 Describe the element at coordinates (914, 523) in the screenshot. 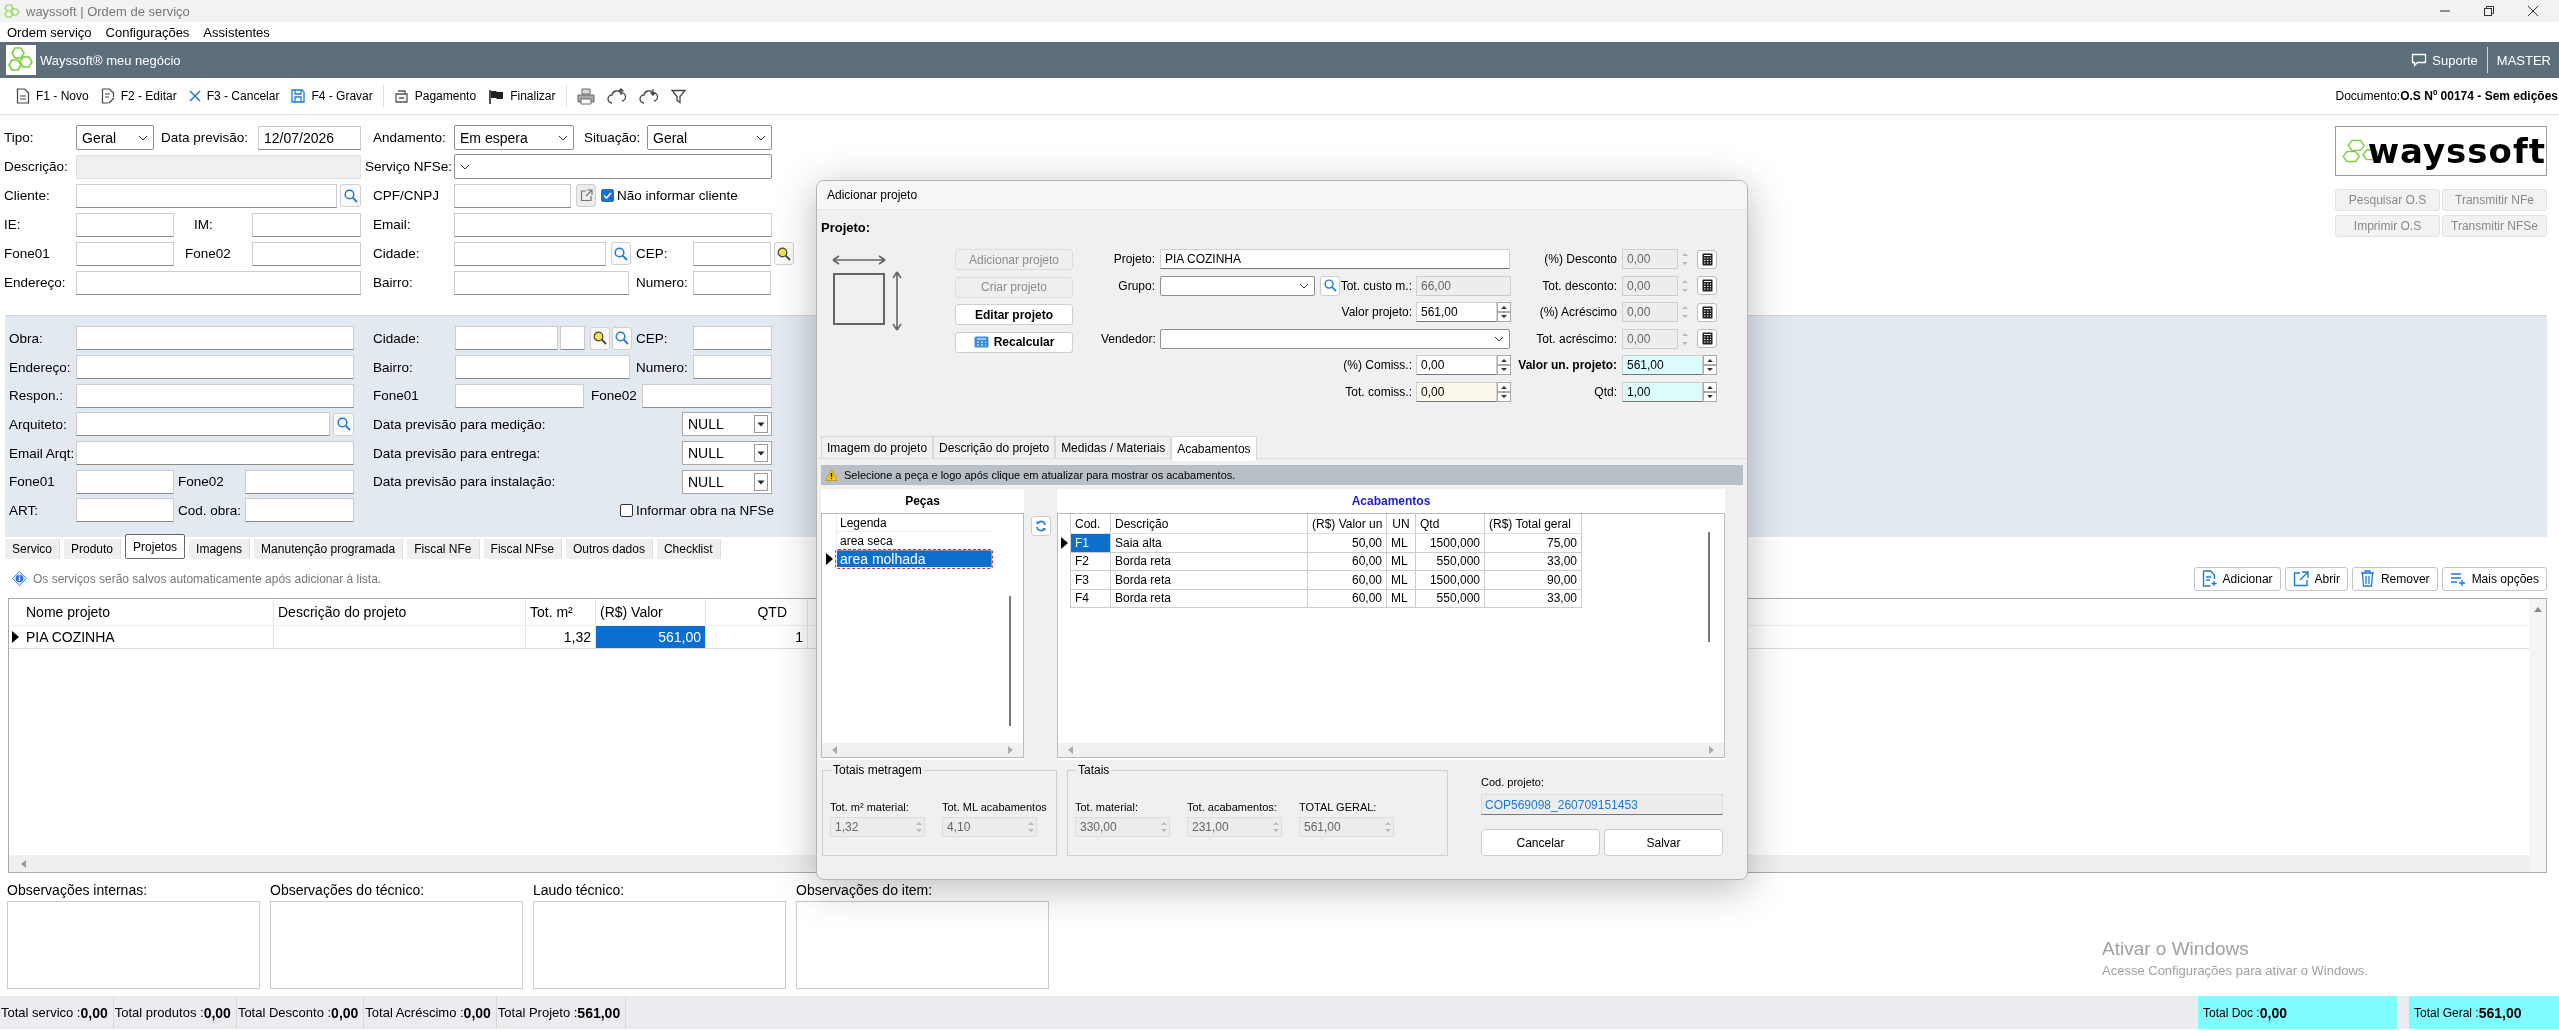

I see `list-item: Legenda` at that location.